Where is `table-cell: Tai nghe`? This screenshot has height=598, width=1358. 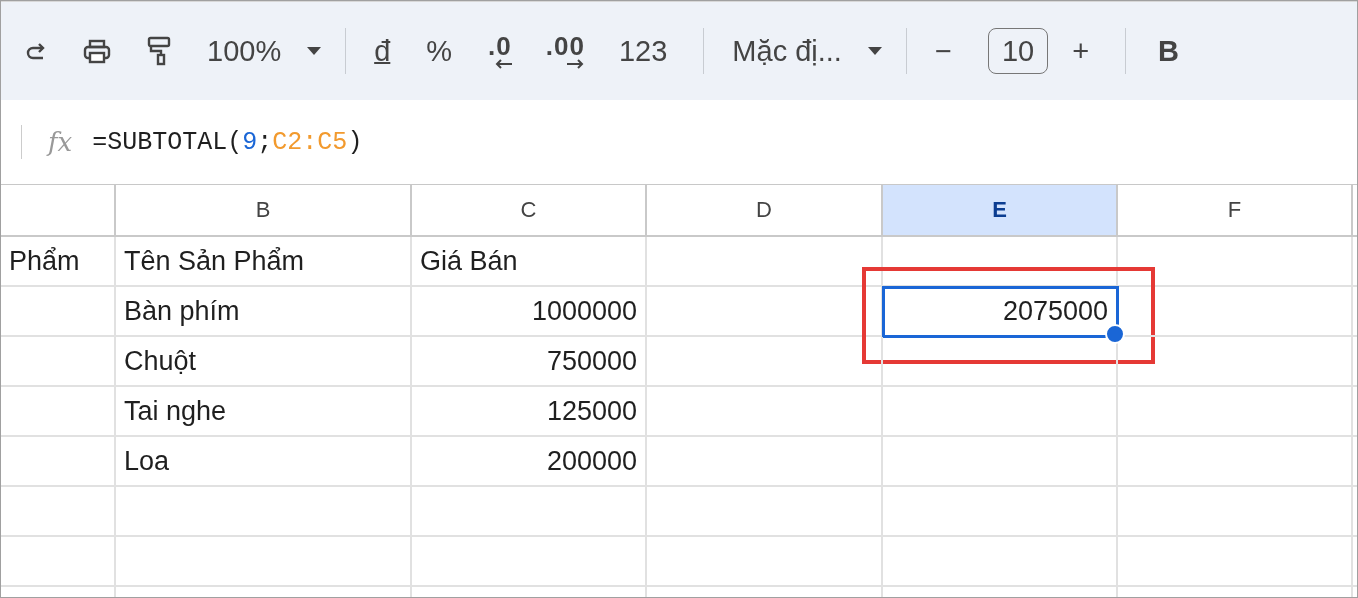
table-cell: Tai nghe is located at coordinates (264, 412).